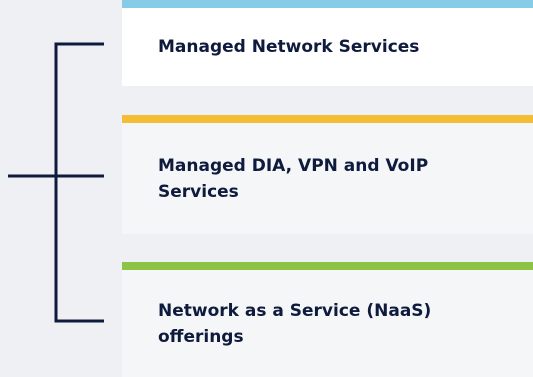  I want to click on service-label: Managed Network Services, so click(289, 47).